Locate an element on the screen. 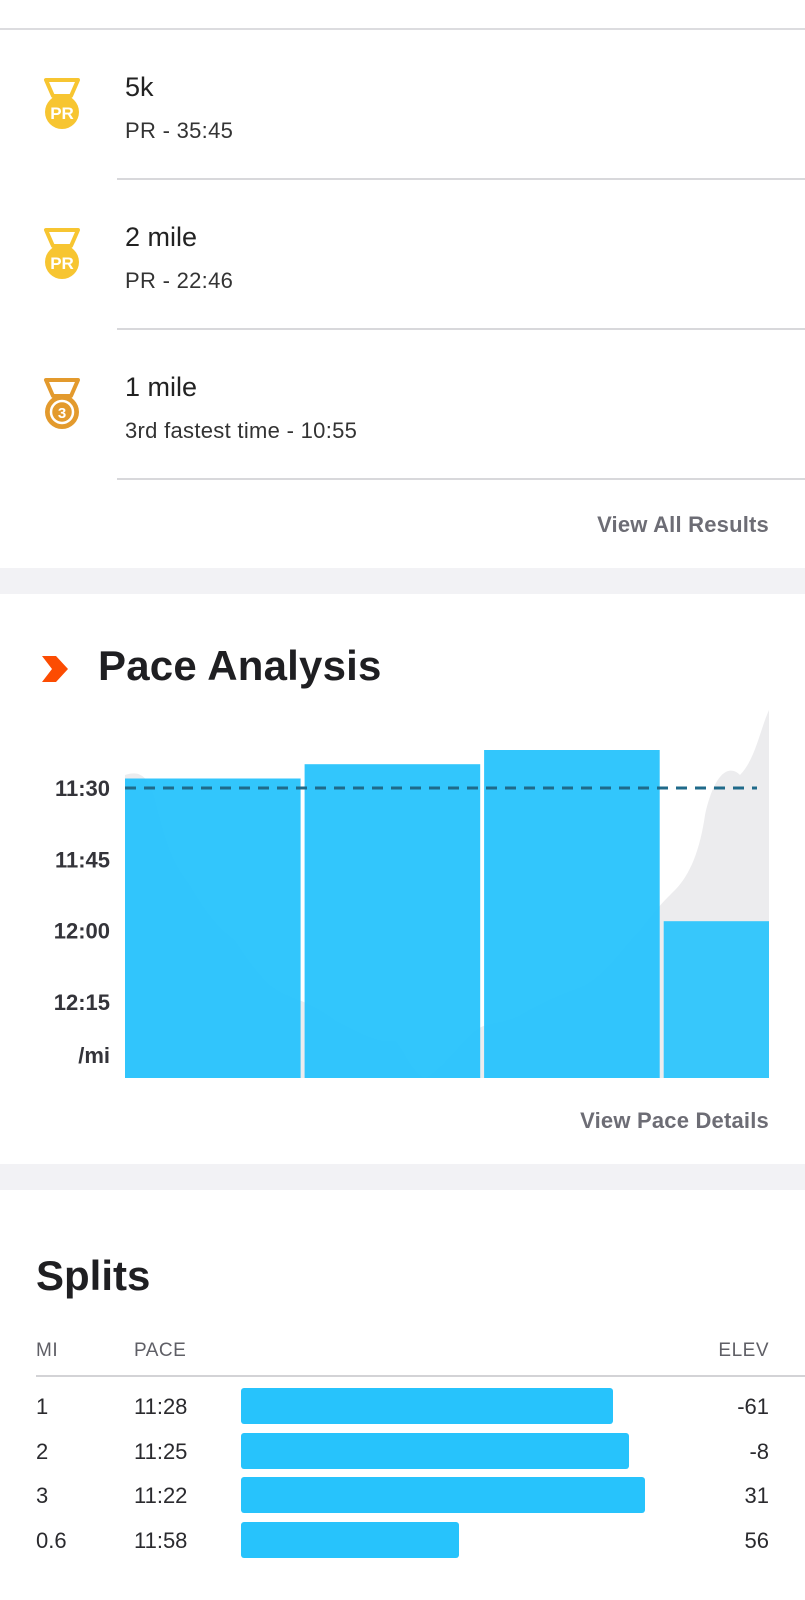 This screenshot has width=805, height=1600. achievement-row: PR 2 mile PR - 22:46 is located at coordinates (402, 255).